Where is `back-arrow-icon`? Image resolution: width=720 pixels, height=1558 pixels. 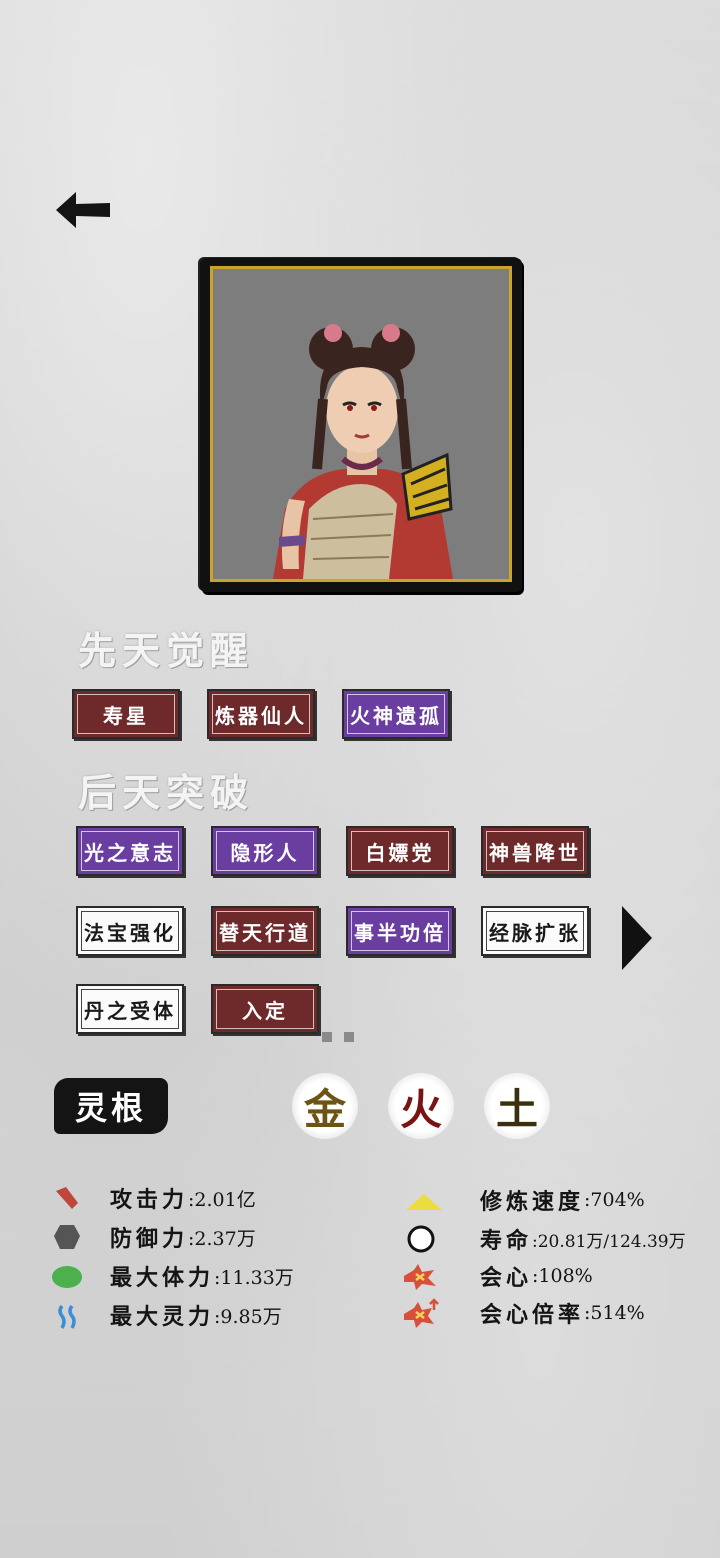
back-arrow-icon is located at coordinates (83, 210).